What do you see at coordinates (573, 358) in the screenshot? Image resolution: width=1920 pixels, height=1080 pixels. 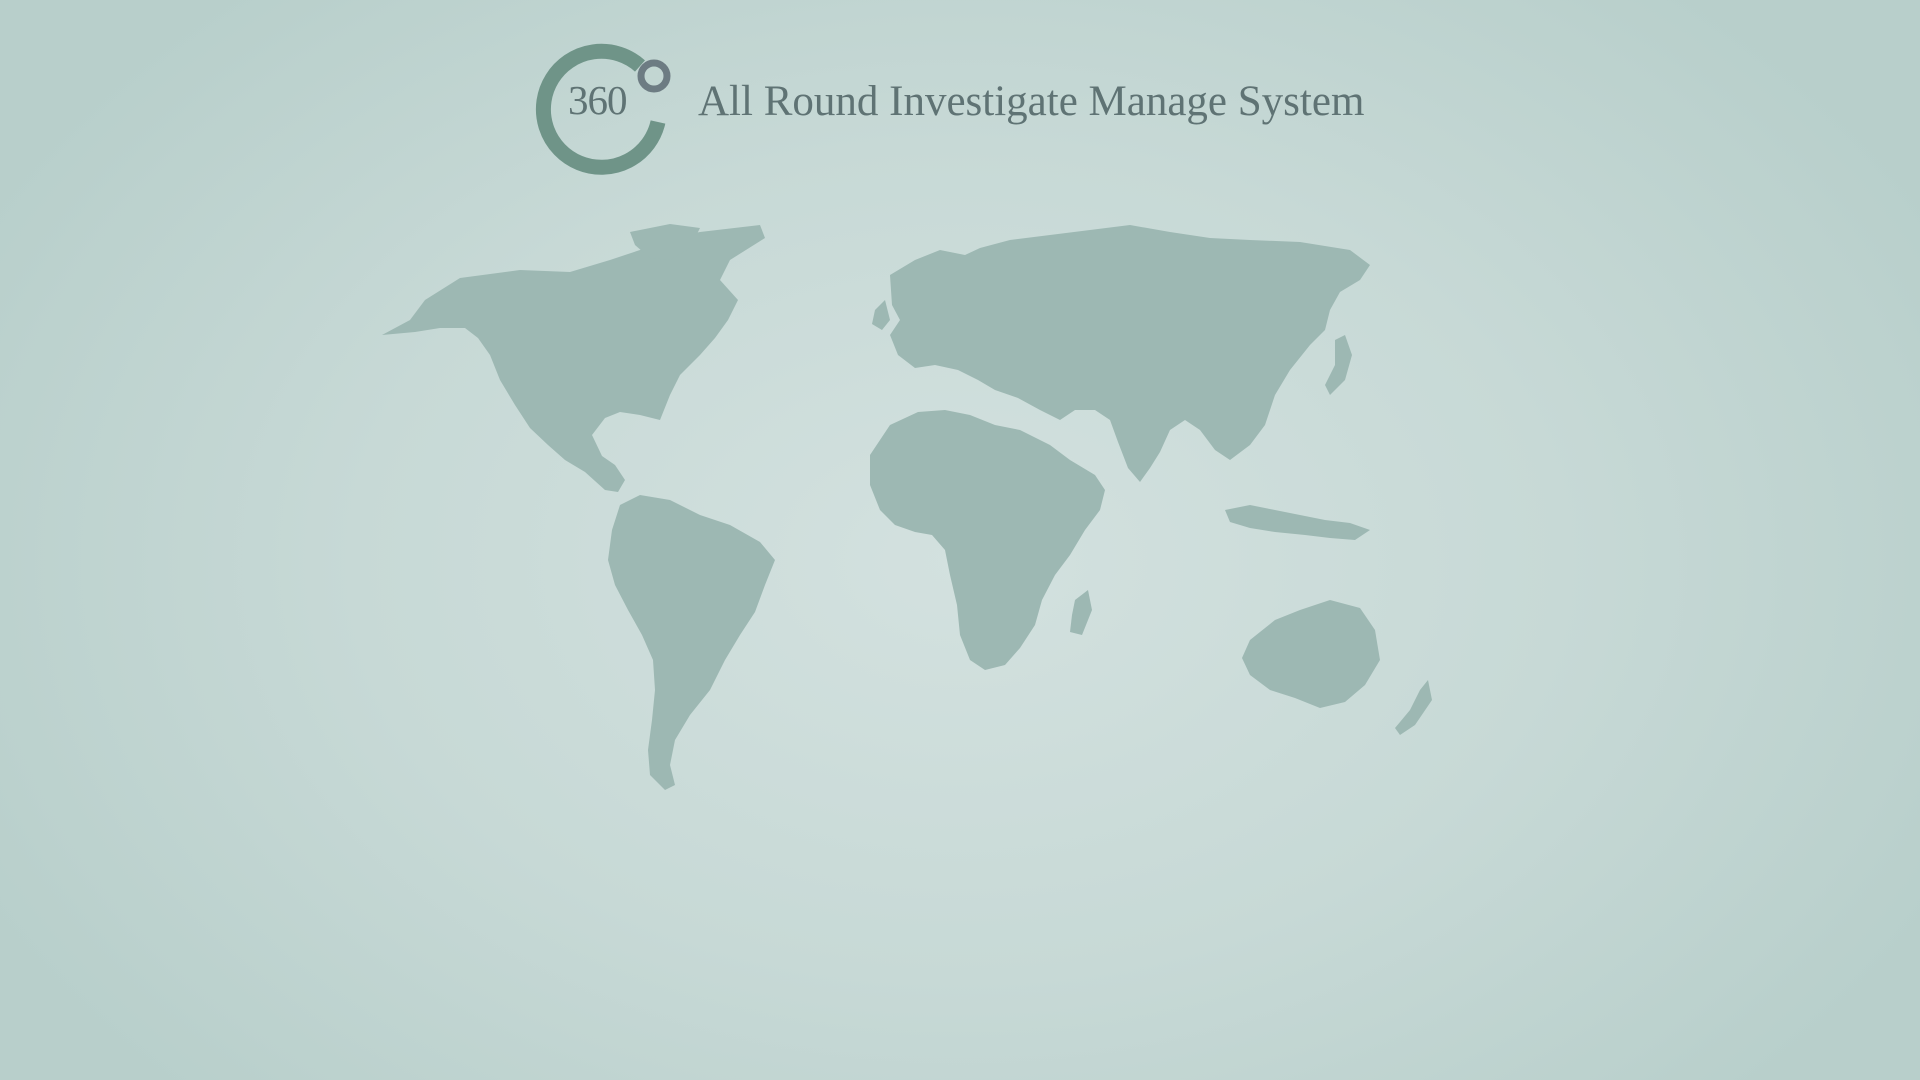 I see `north-america-shape` at bounding box center [573, 358].